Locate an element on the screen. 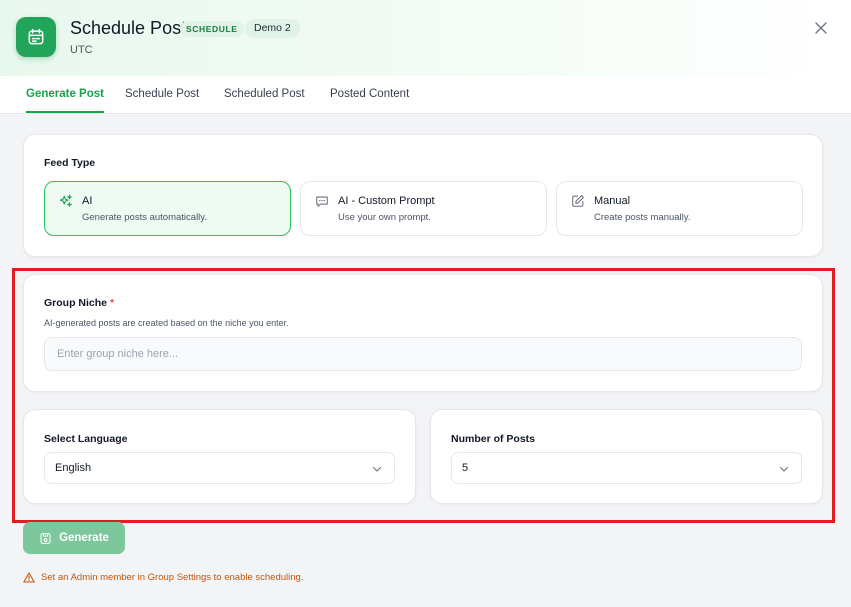 The image size is (851, 607). group-badge: Demo 2 is located at coordinates (272, 28).